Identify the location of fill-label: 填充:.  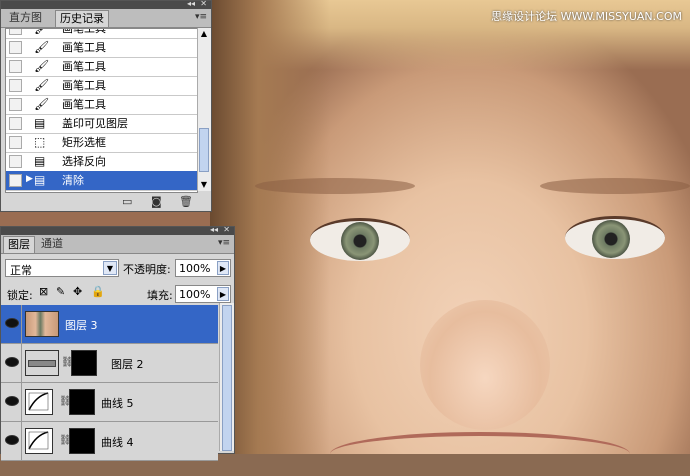
(160, 295).